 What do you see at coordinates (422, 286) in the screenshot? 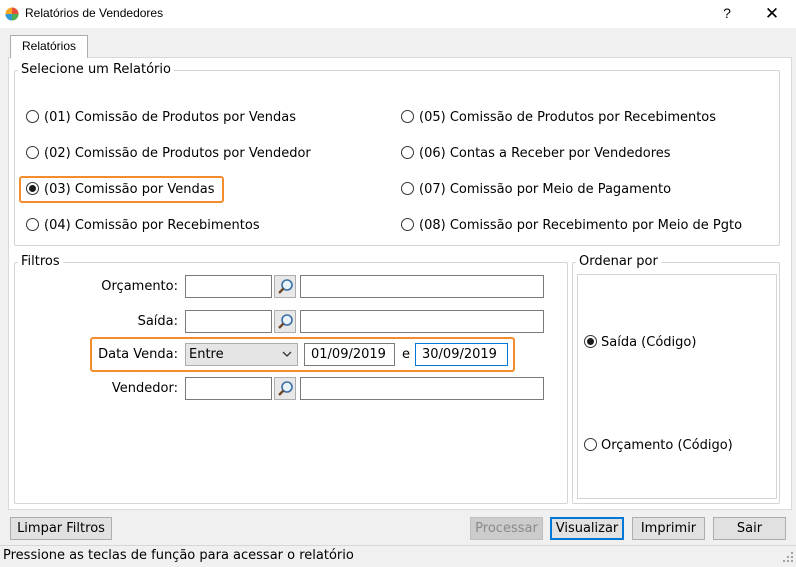
I see `orcamento-description-input` at bounding box center [422, 286].